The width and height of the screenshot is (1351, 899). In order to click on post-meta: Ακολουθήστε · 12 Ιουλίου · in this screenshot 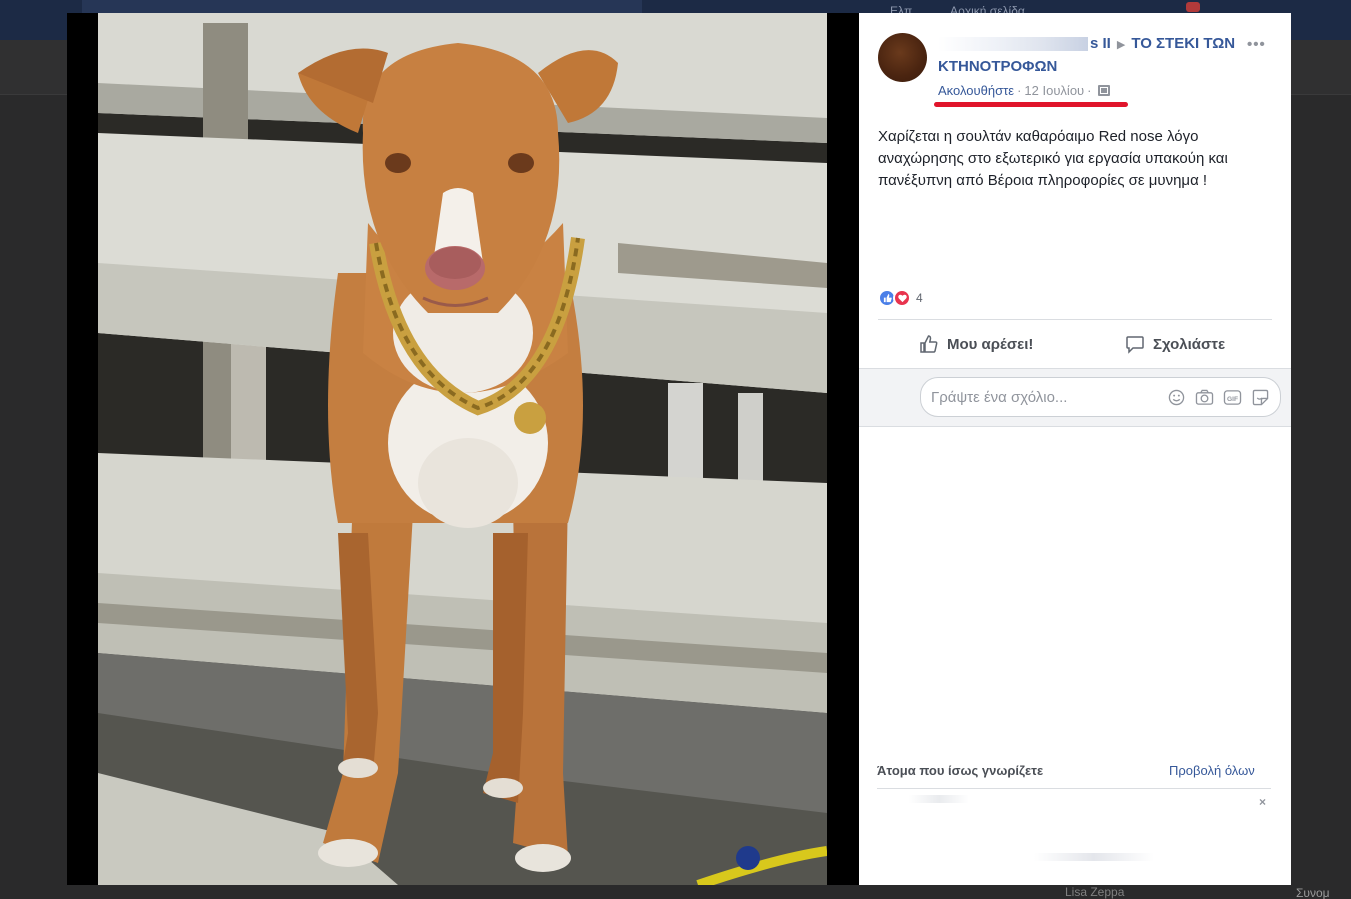, I will do `click(1024, 90)`.